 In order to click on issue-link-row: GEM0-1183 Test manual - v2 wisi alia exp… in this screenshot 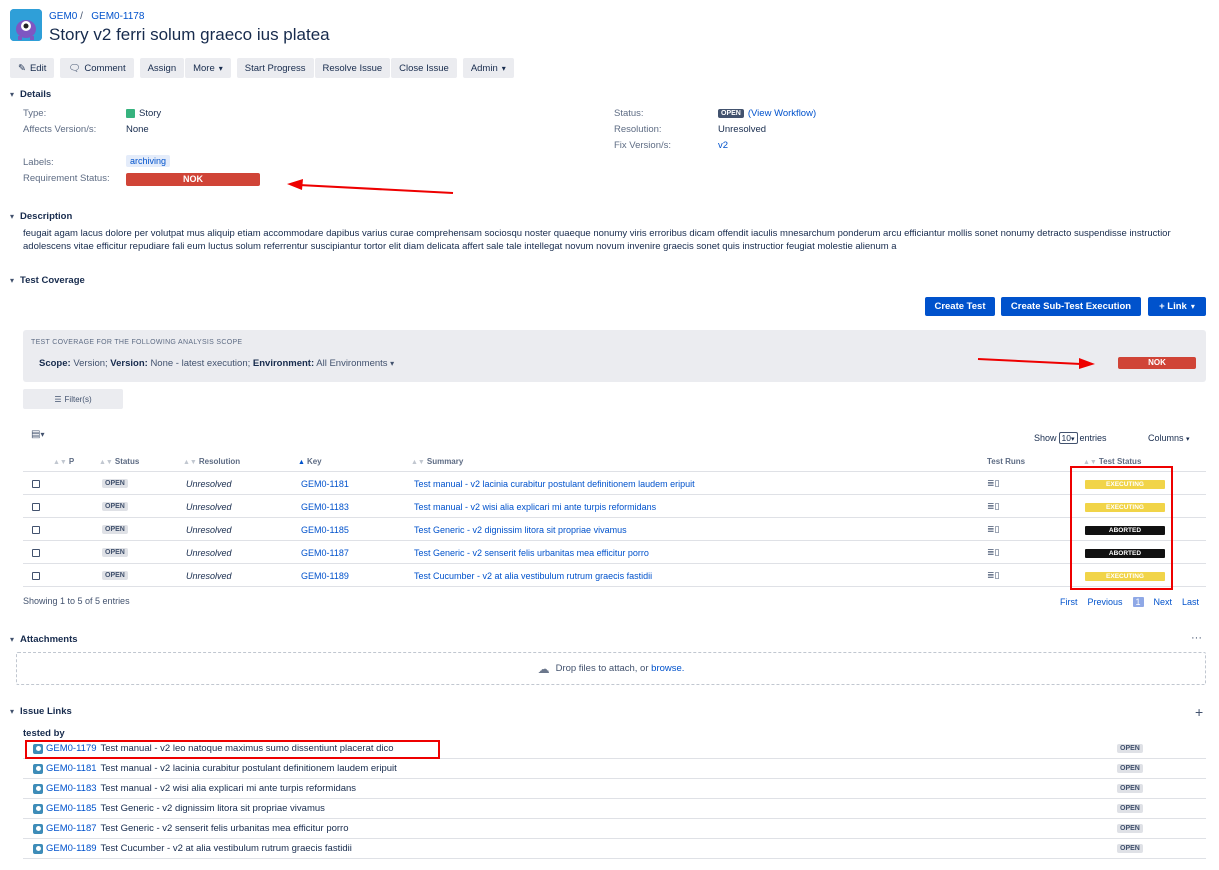, I will do `click(614, 789)`.